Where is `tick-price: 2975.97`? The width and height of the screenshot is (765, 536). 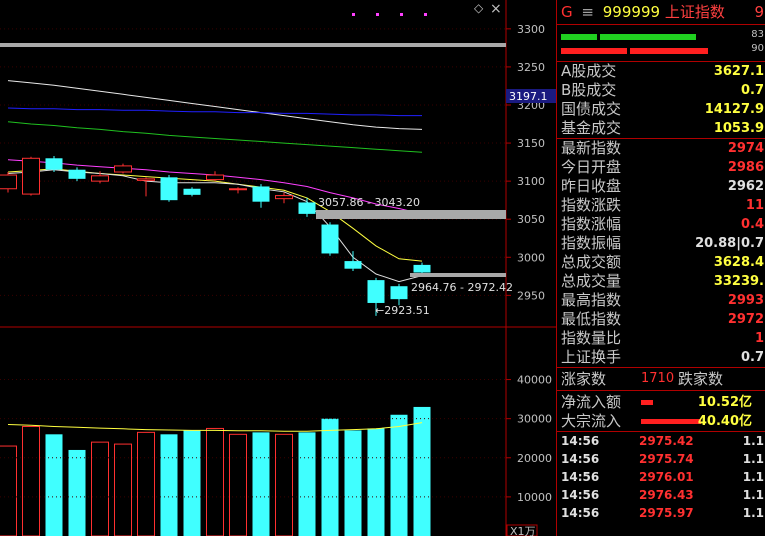 tick-price: 2975.97 is located at coordinates (666, 513).